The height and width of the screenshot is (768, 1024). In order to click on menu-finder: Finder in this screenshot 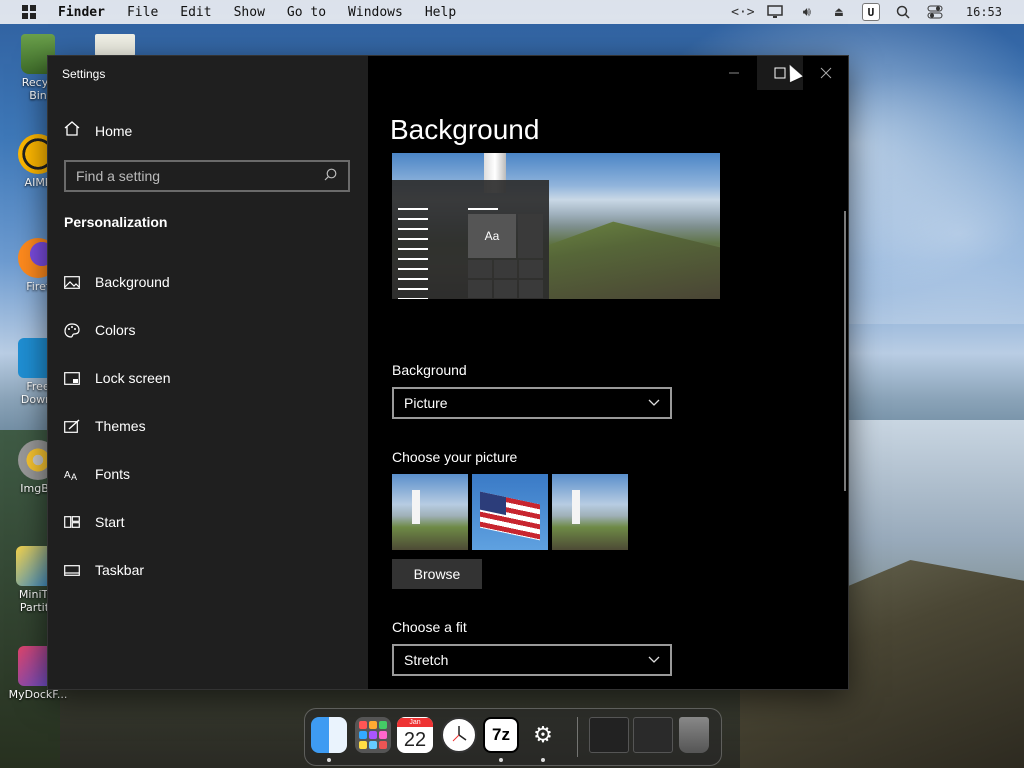, I will do `click(81, 12)`.